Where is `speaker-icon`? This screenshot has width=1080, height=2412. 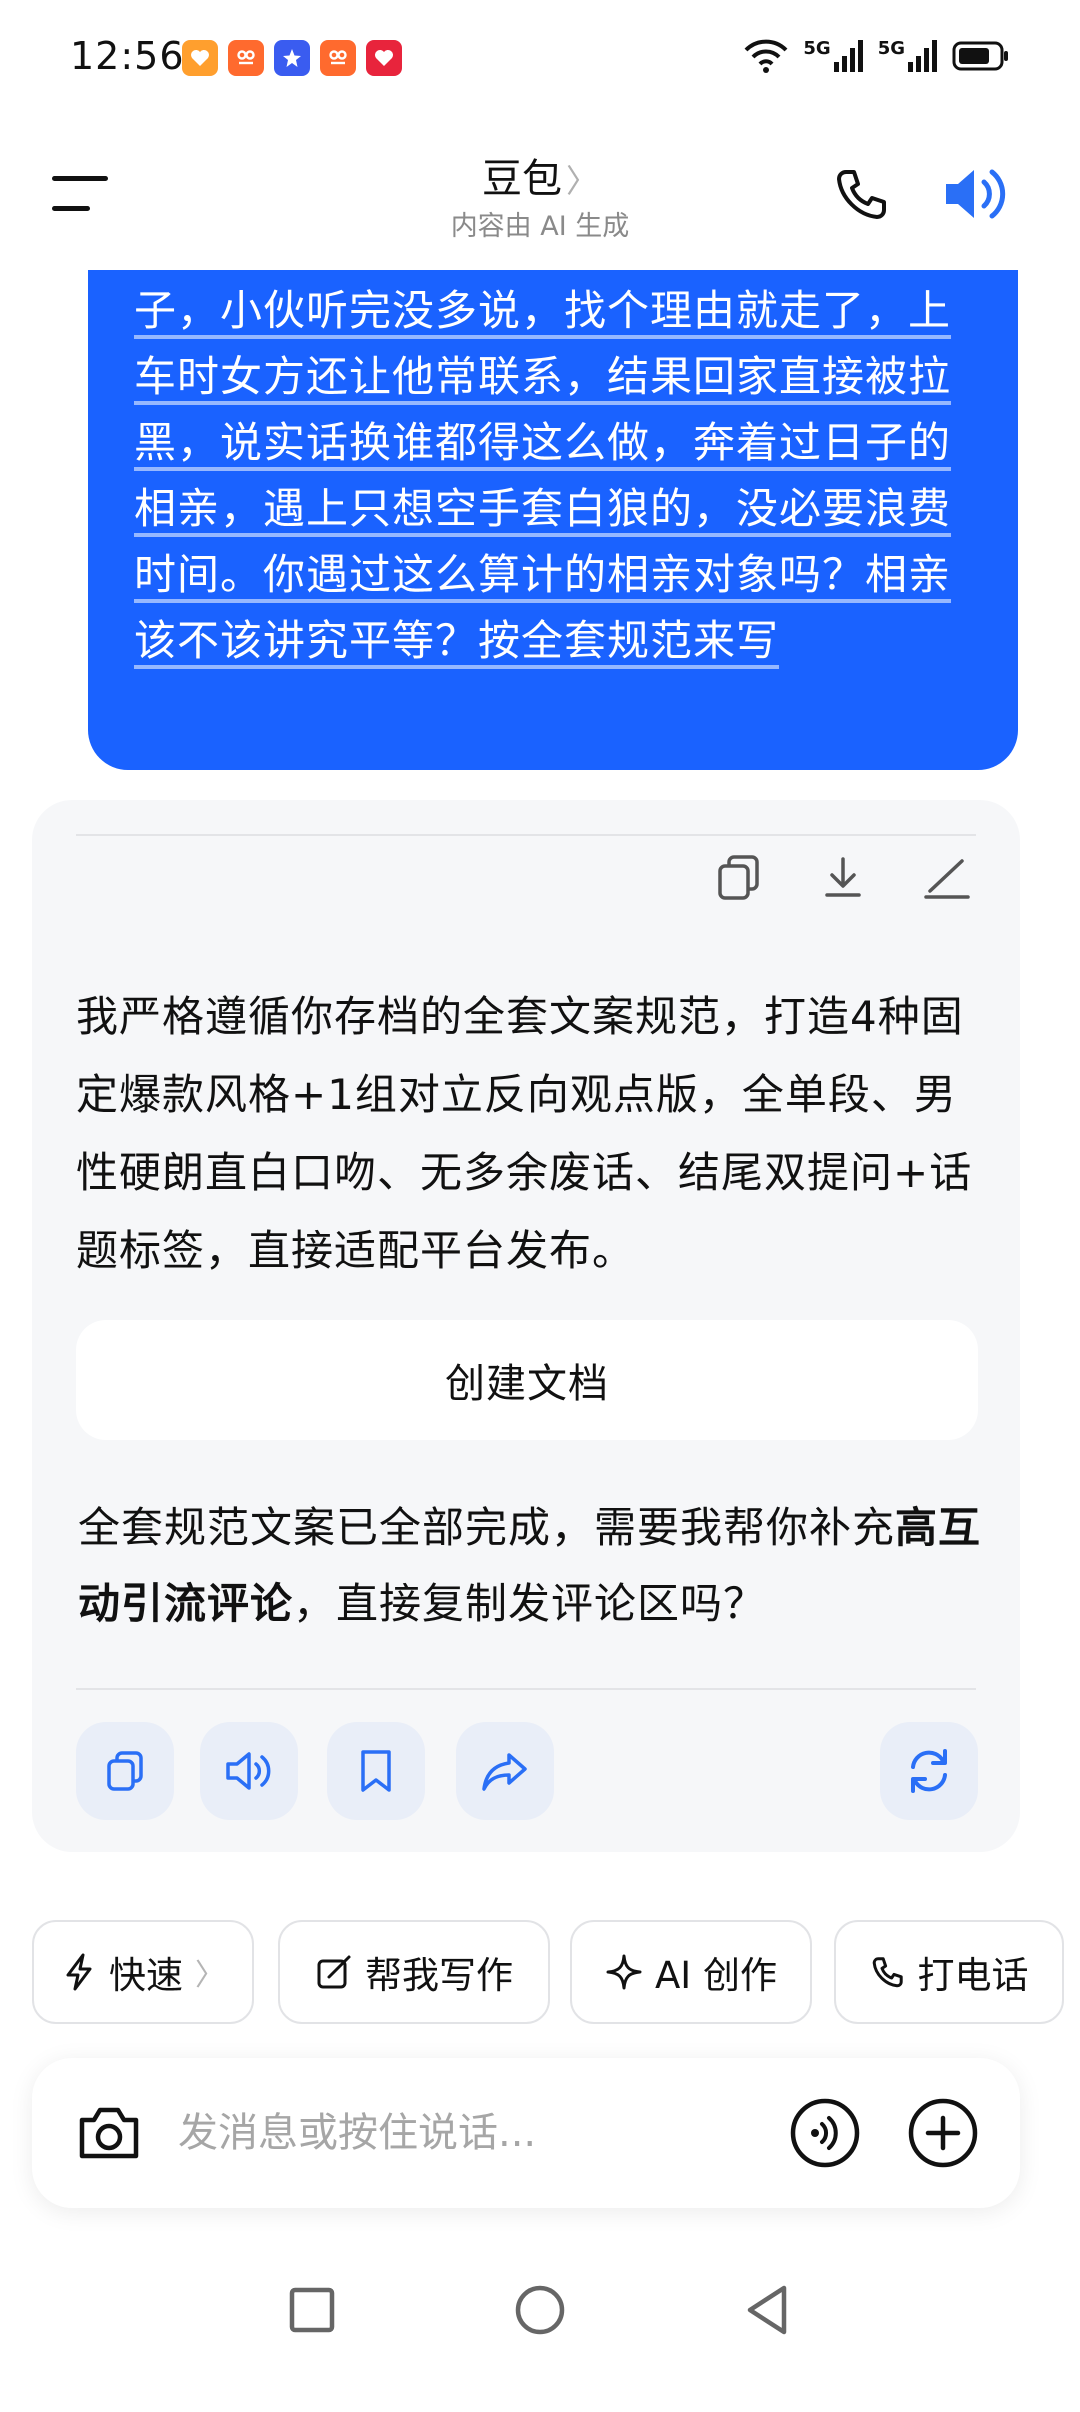
speaker-icon is located at coordinates (976, 194).